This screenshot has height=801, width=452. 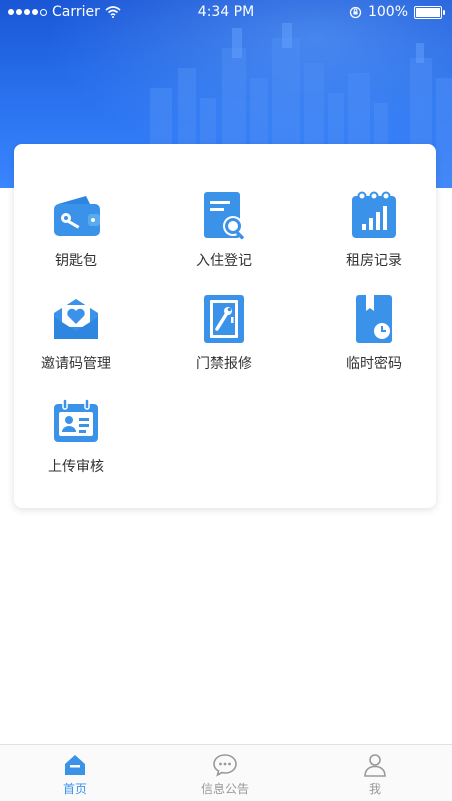 I want to click on menu-item-label: 上传审核, so click(x=76, y=467).